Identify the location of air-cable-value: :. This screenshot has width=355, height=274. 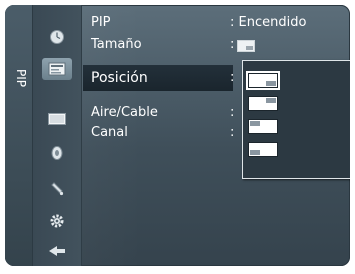
(232, 112).